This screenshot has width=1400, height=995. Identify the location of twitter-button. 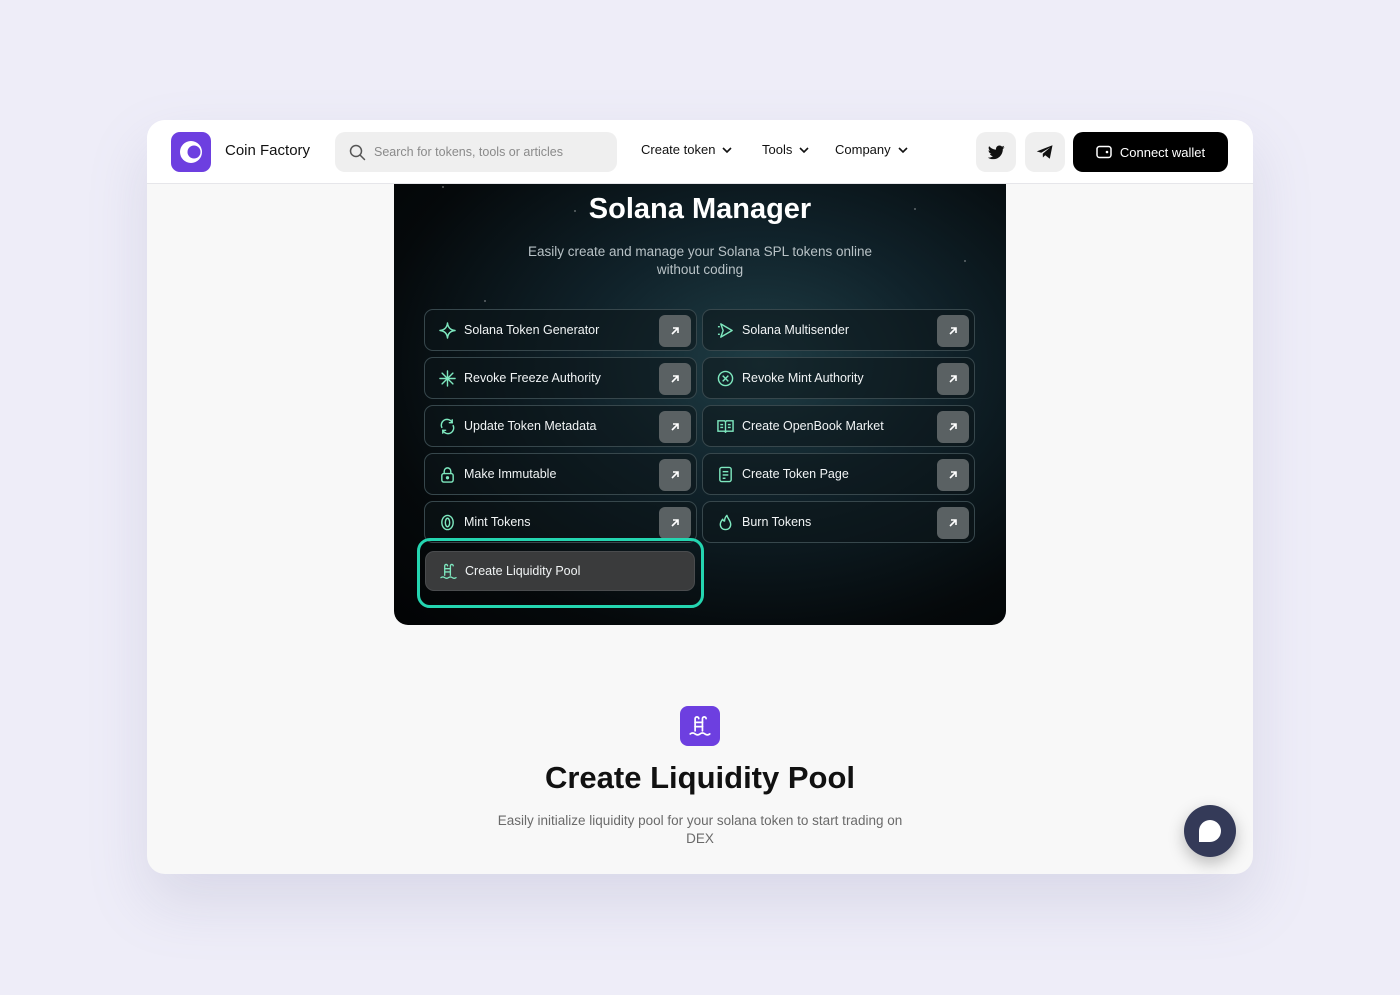
(996, 152).